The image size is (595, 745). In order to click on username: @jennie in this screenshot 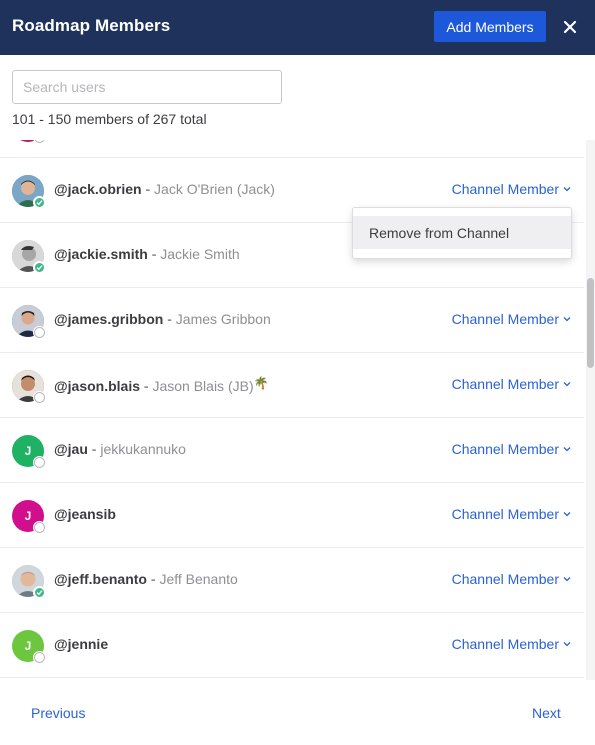, I will do `click(81, 644)`.